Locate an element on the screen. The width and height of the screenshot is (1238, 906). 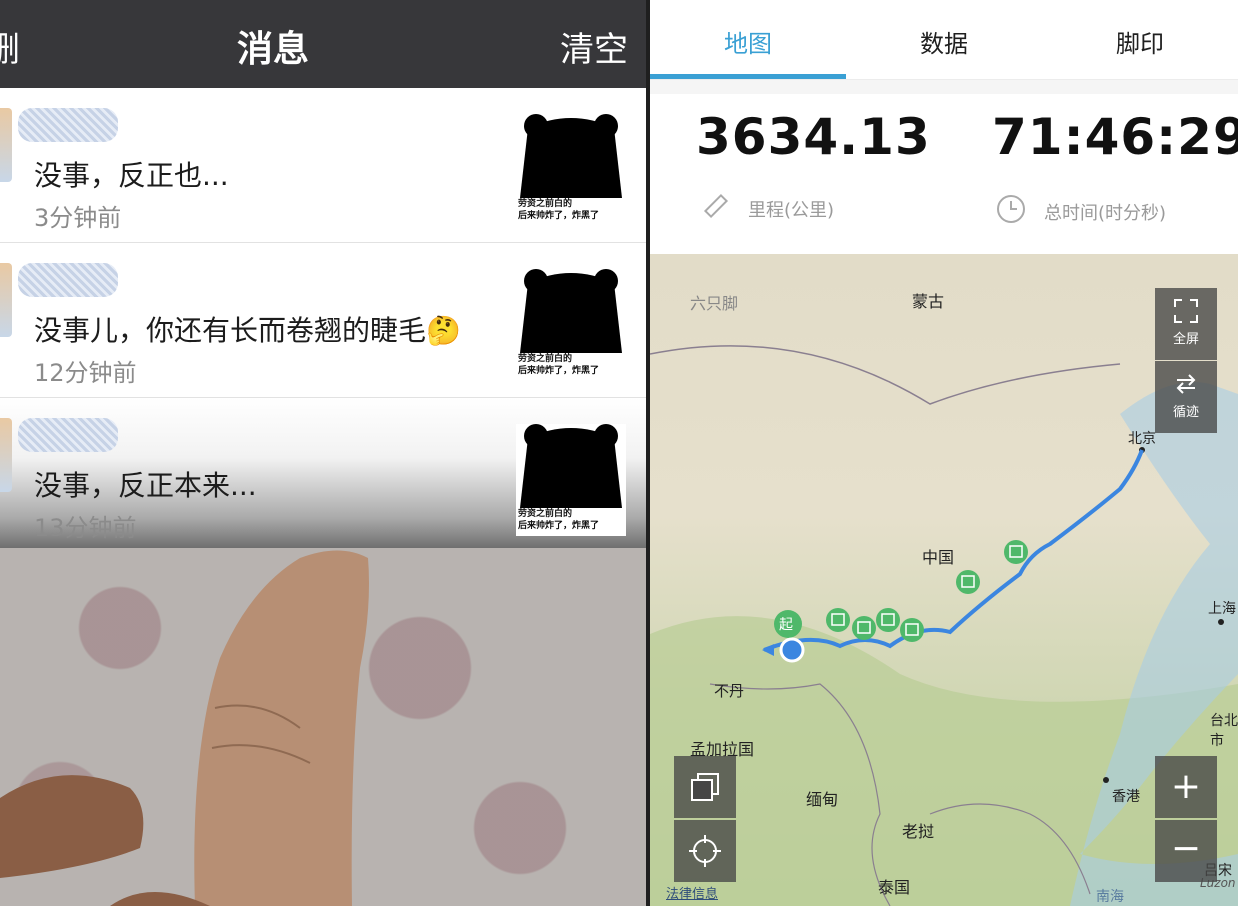
locate-button is located at coordinates (705, 851).